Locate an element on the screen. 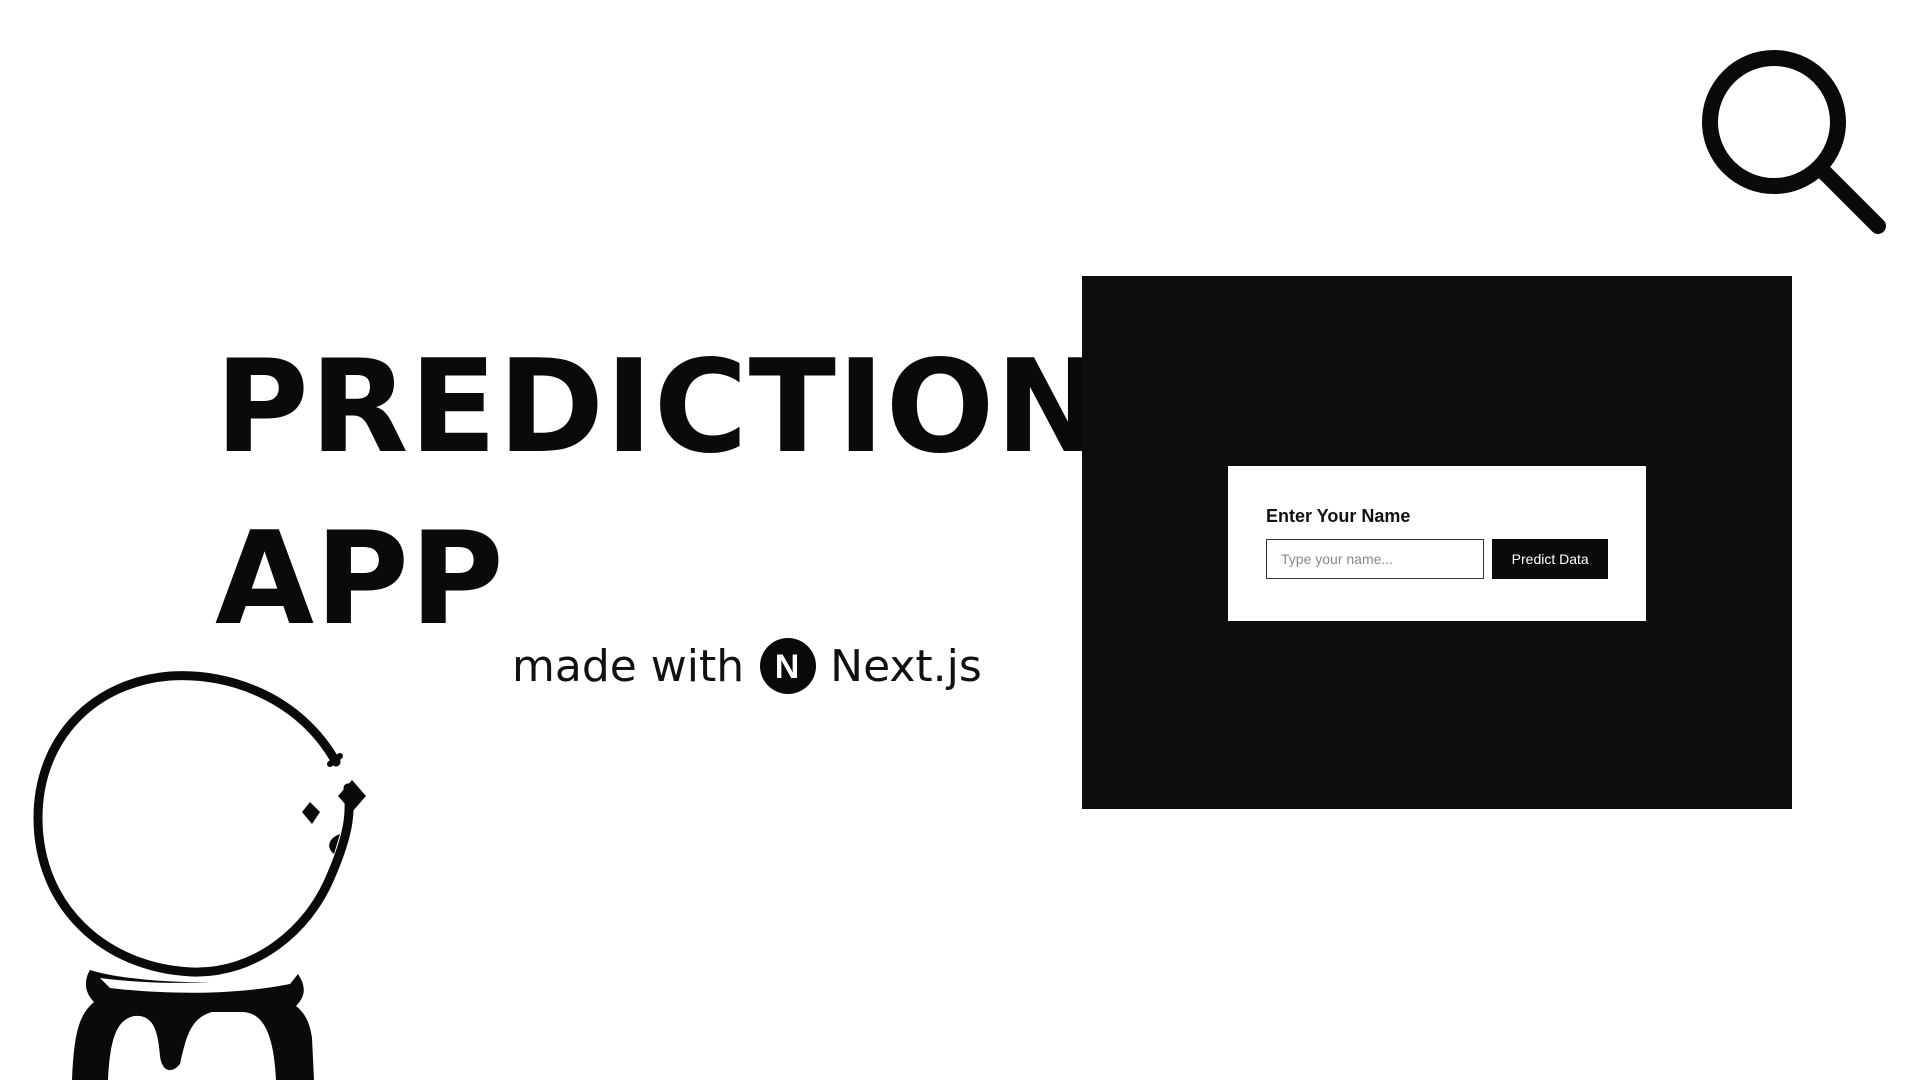 This screenshot has height=1080, width=1920. made-with-label: made with is located at coordinates (628, 666).